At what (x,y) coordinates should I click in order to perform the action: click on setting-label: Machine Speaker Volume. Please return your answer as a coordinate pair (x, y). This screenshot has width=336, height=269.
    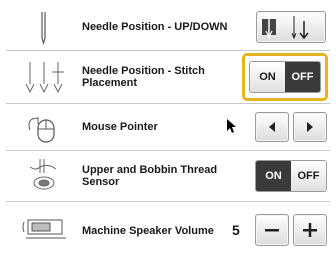
    Looking at the image, I should click on (148, 231).